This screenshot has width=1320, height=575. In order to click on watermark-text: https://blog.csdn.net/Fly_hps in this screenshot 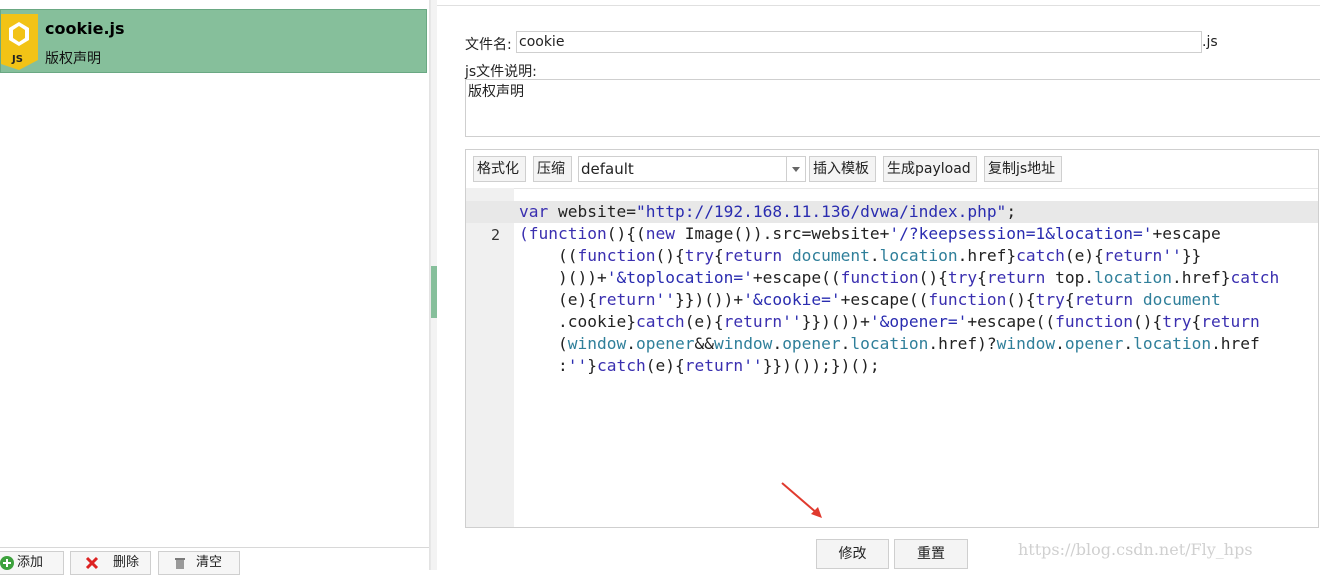, I will do `click(1135, 549)`.